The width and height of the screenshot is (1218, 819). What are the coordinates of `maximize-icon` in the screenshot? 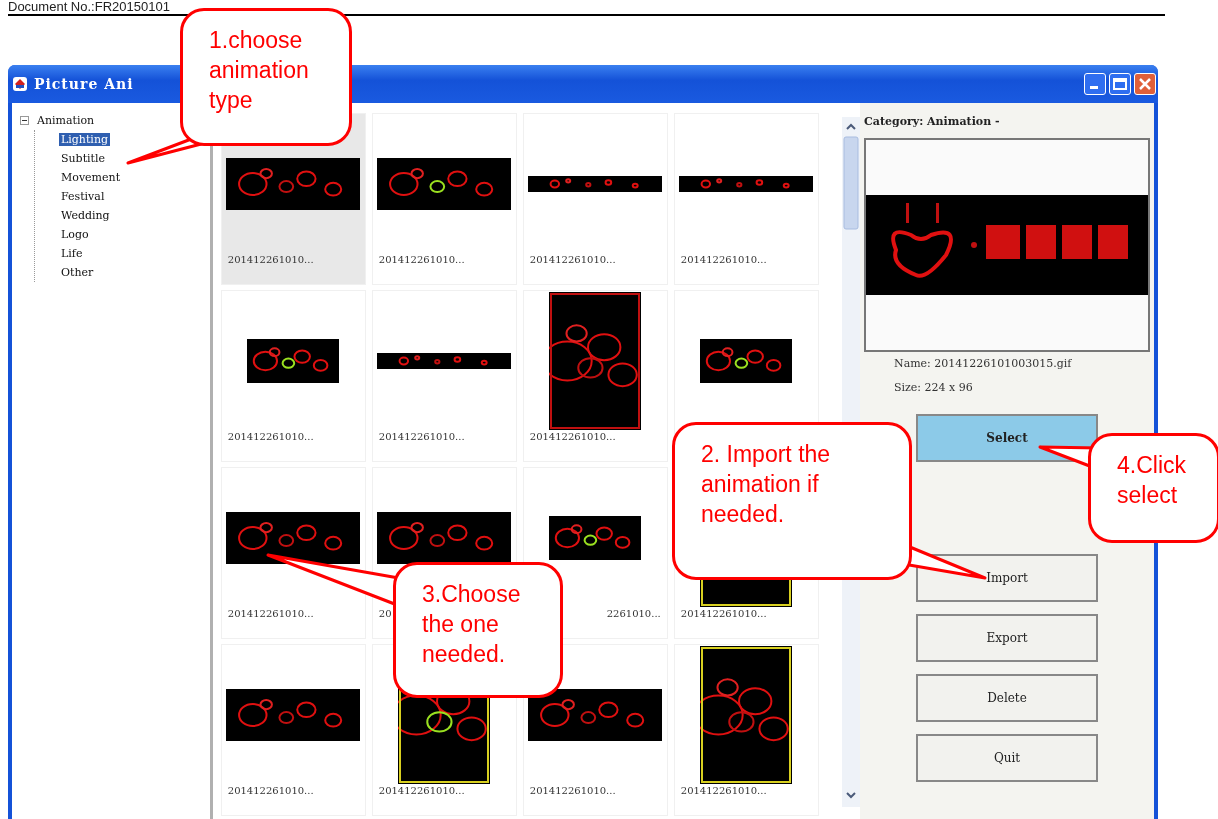 It's located at (1120, 84).